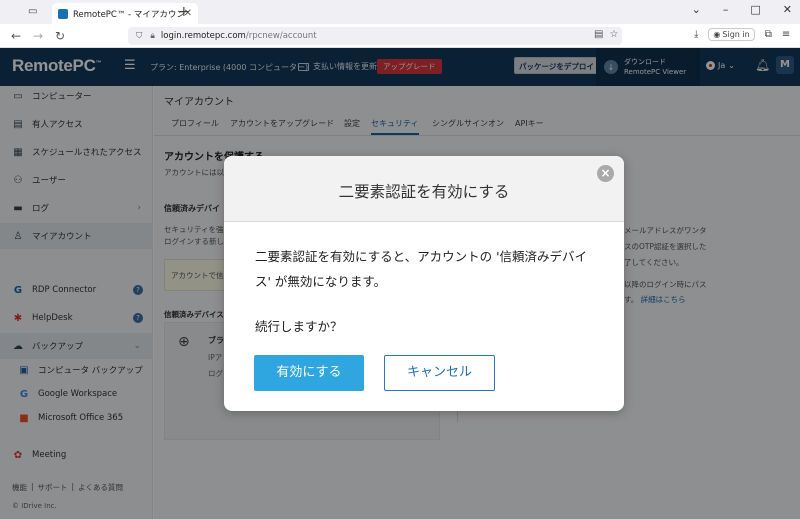  What do you see at coordinates (696, 34) in the screenshot?
I see `download-icon: ⤓` at bounding box center [696, 34].